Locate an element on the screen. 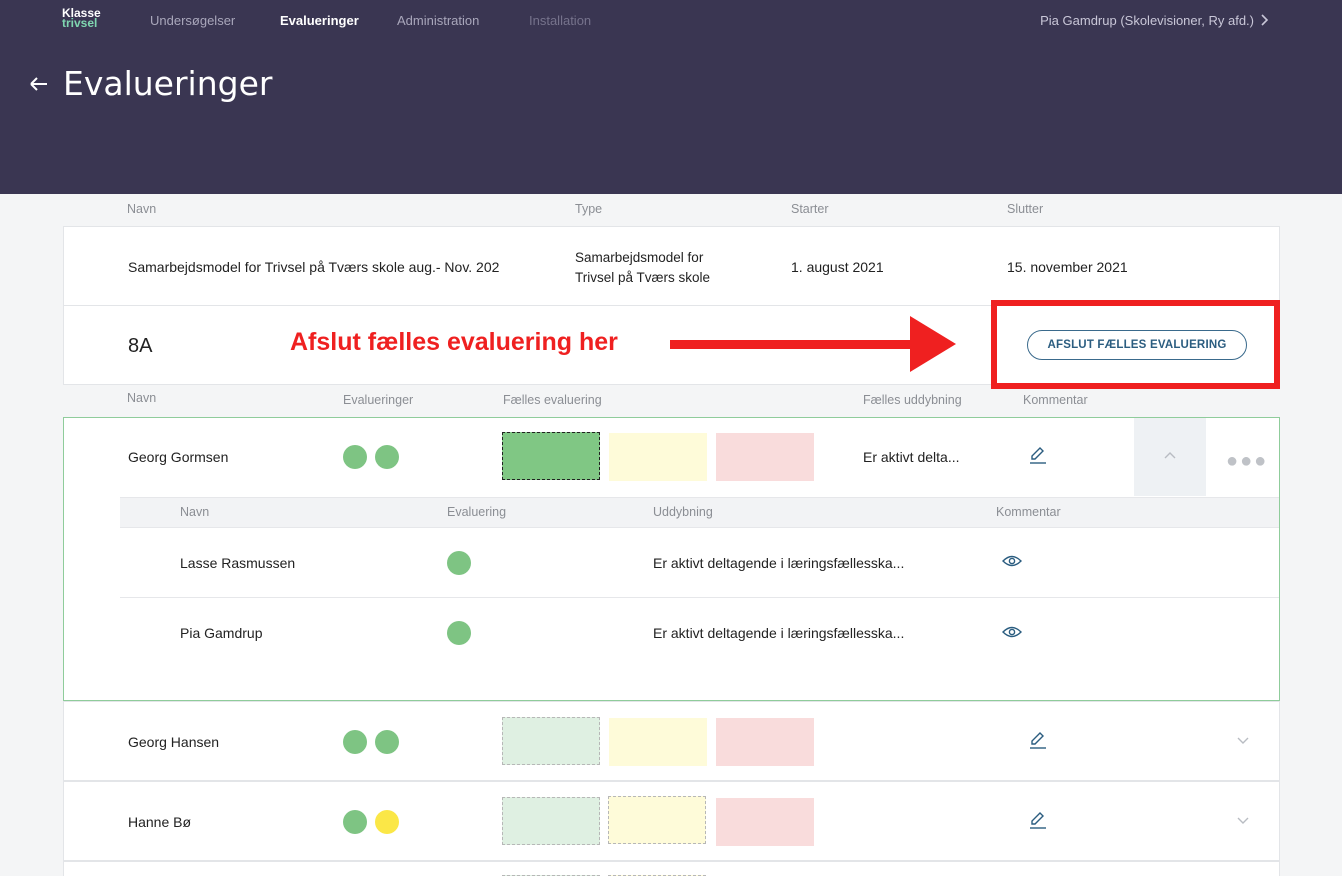  student-col-name: Navn is located at coordinates (142, 398).